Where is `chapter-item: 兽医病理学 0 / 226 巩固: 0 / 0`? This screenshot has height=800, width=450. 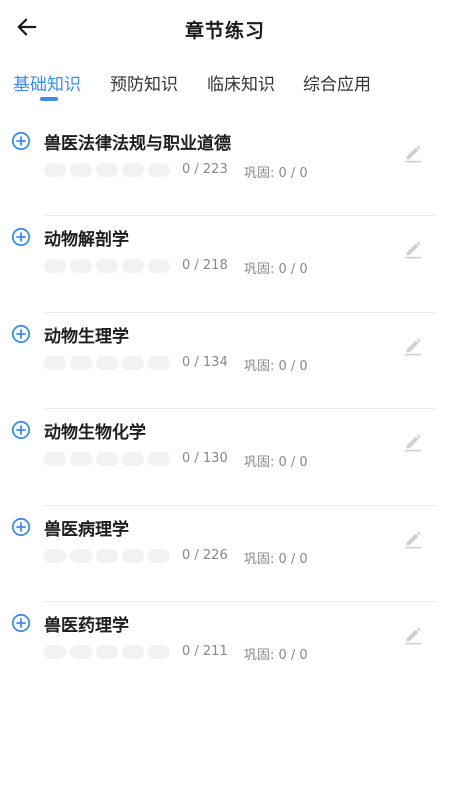
chapter-item: 兽医病理学 0 / 226 巩固: 0 / 0 is located at coordinates (225, 554).